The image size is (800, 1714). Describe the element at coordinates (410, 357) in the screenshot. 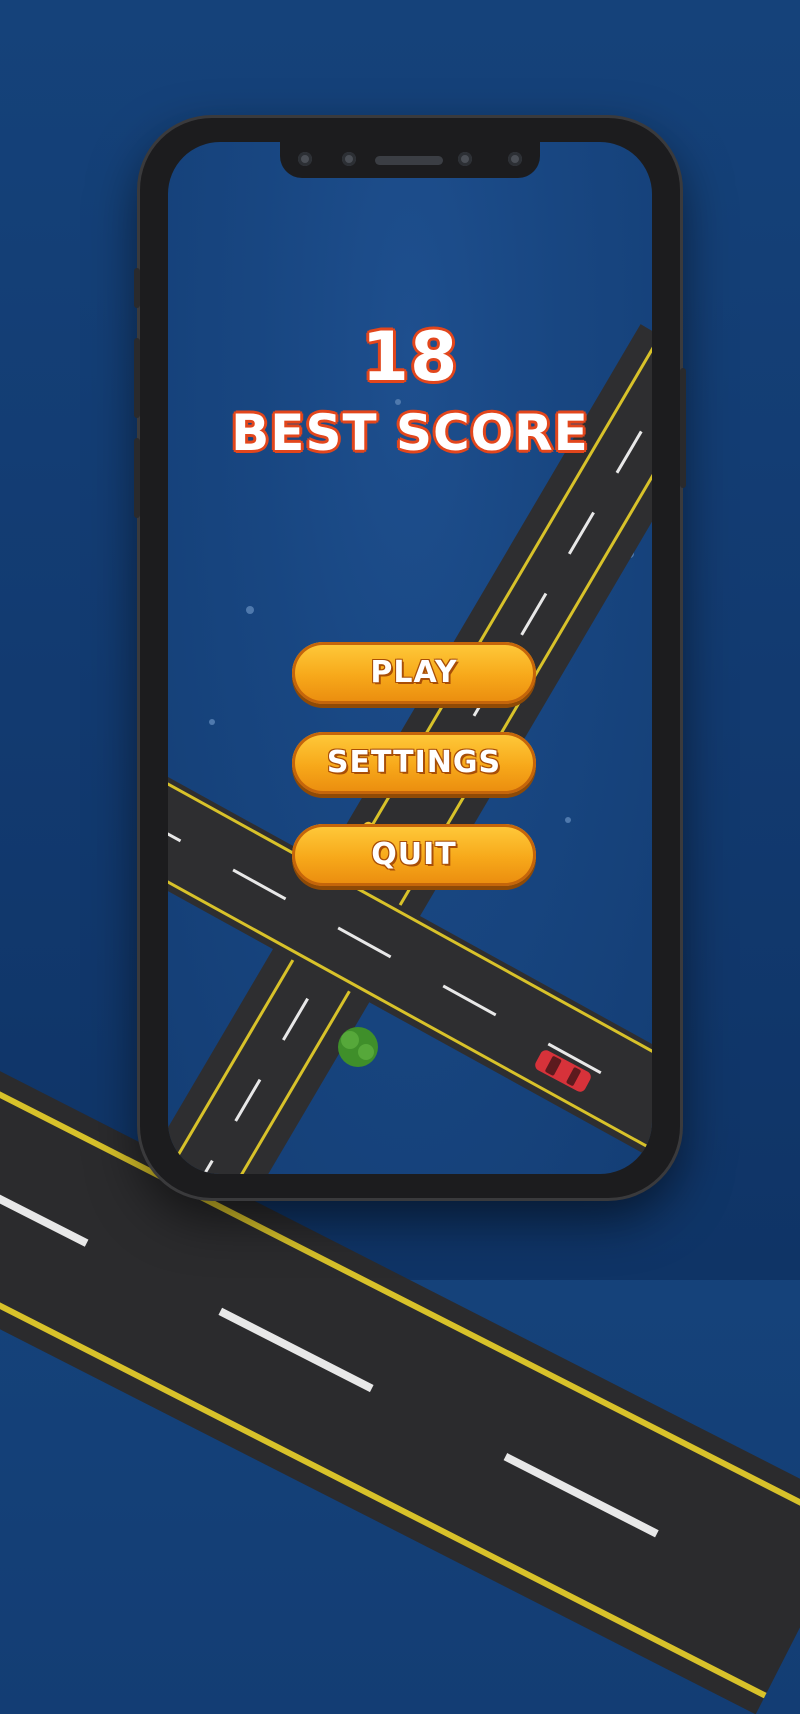

I see `current-score: 18` at that location.